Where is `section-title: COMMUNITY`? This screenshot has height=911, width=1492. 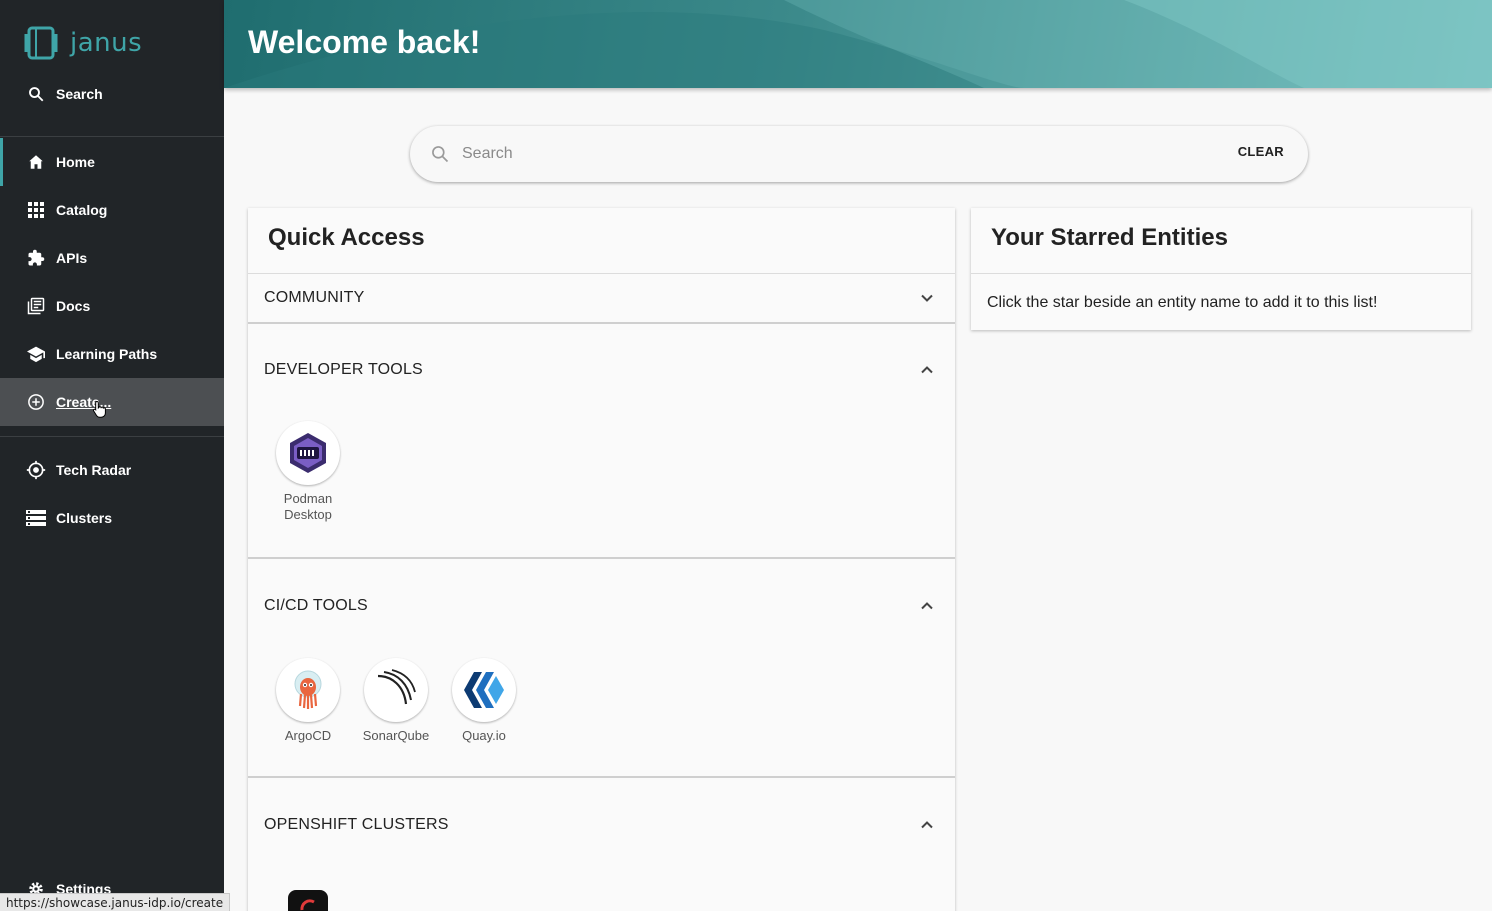
section-title: COMMUNITY is located at coordinates (314, 297).